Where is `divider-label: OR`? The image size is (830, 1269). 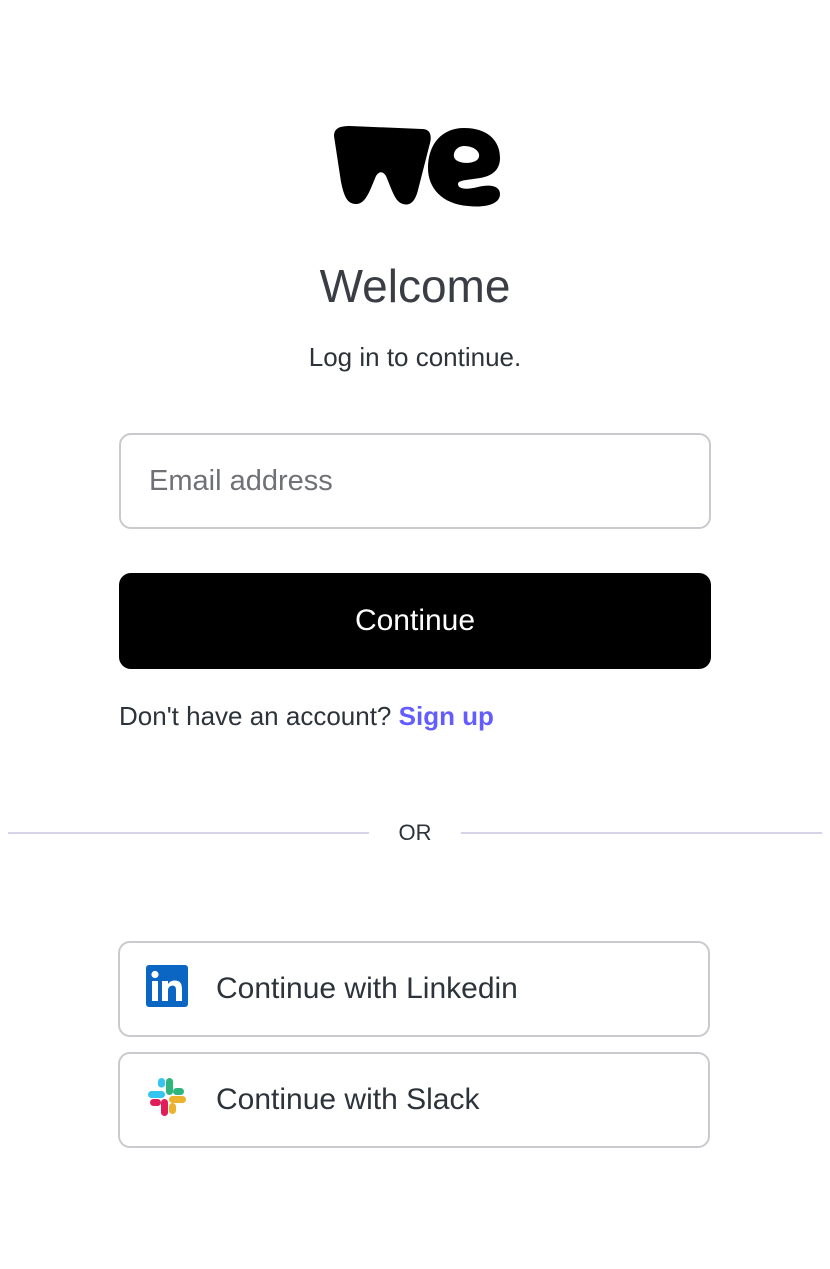
divider-label: OR is located at coordinates (415, 832).